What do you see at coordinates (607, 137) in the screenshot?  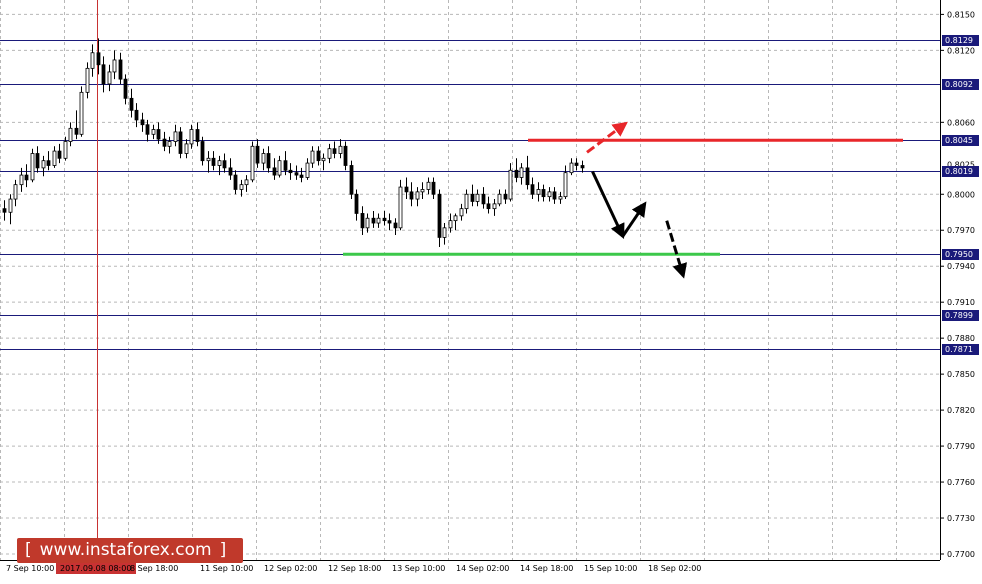 I see `forecast-arrow` at bounding box center [607, 137].